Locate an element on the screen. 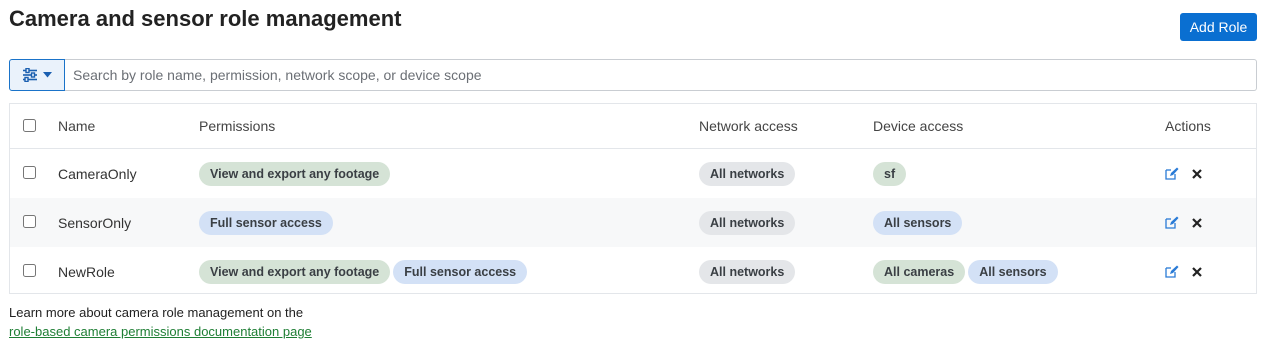 This screenshot has width=1269, height=350. filter-button is located at coordinates (37, 75).